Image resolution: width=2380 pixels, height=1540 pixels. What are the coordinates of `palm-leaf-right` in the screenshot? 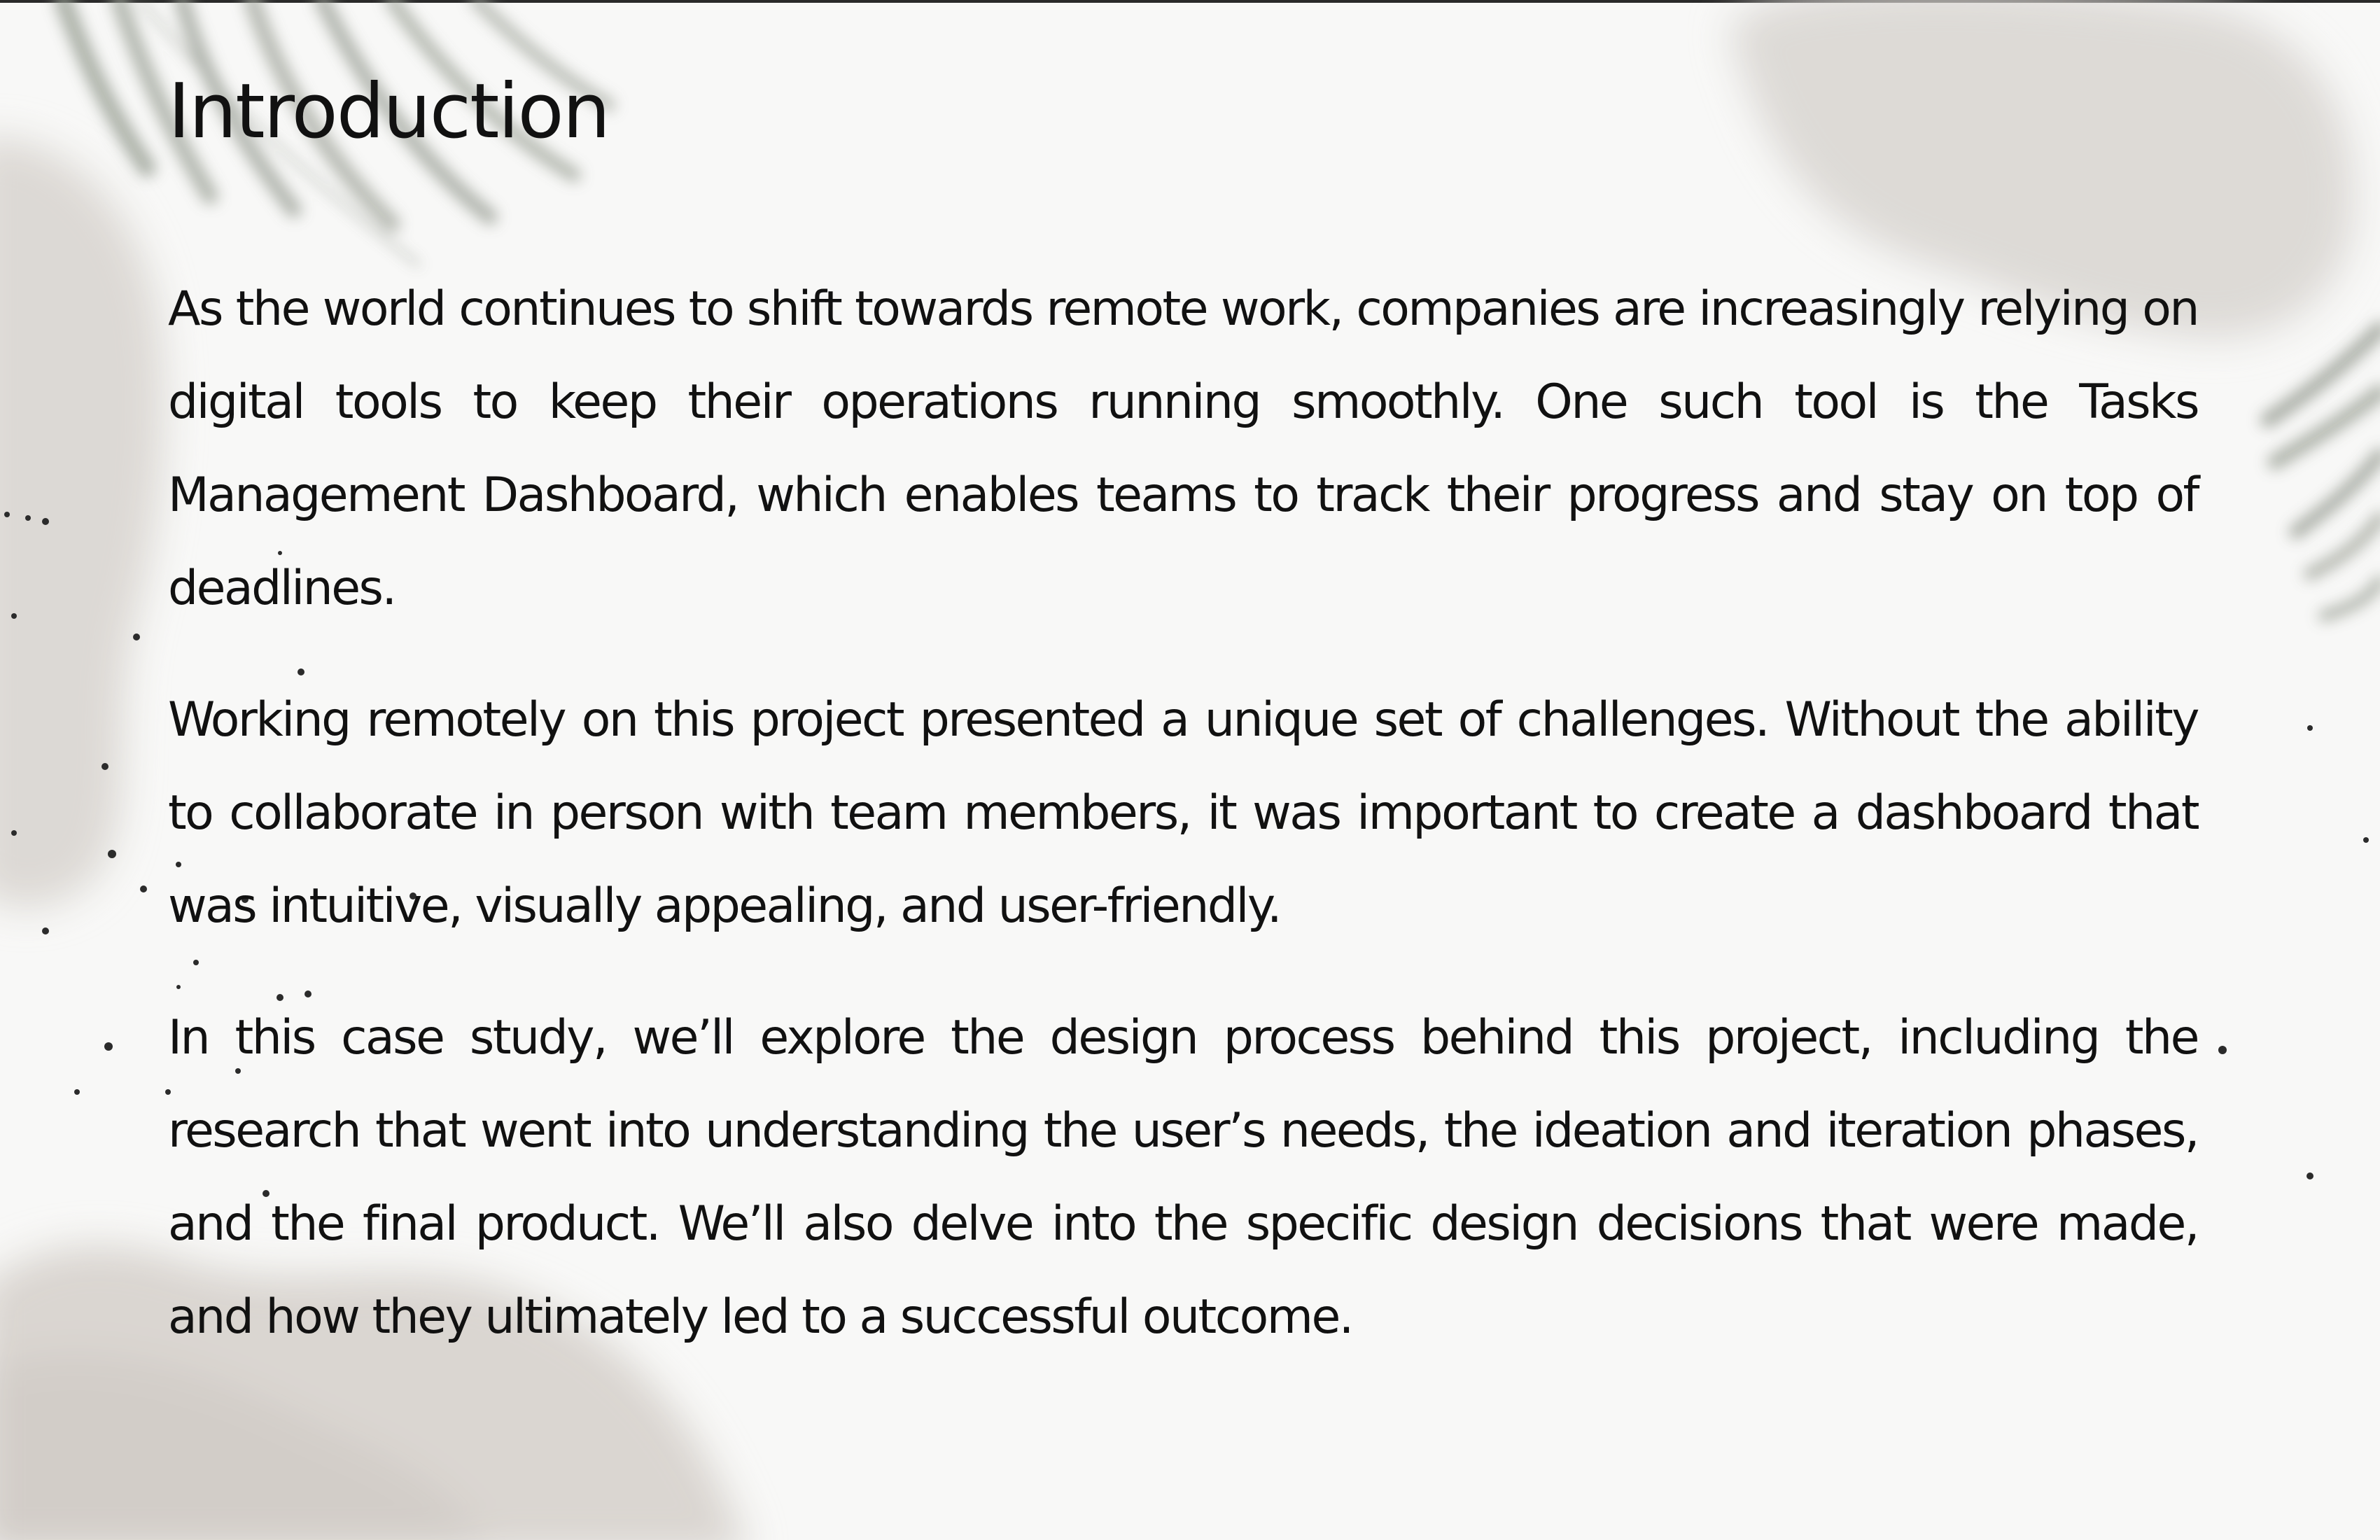 It's located at (2320, 471).